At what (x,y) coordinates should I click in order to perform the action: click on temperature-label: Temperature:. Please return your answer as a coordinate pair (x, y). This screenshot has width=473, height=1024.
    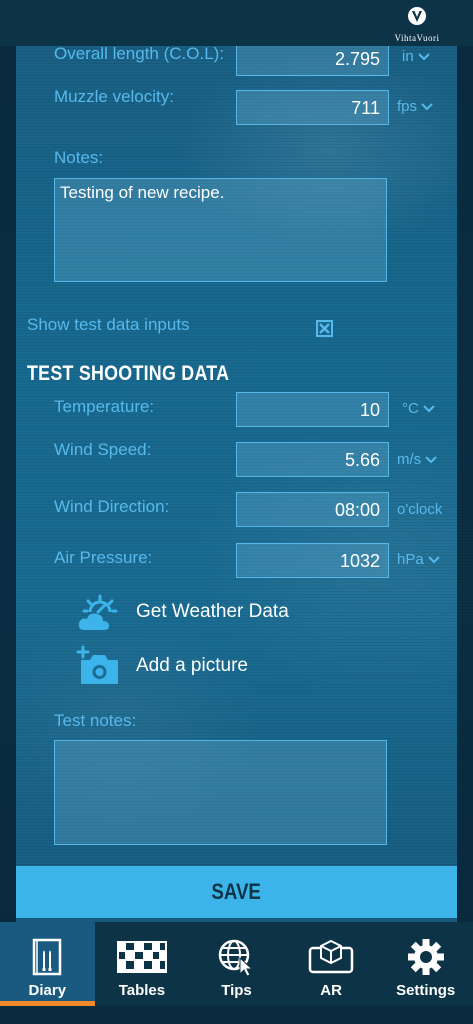
    Looking at the image, I should click on (104, 406).